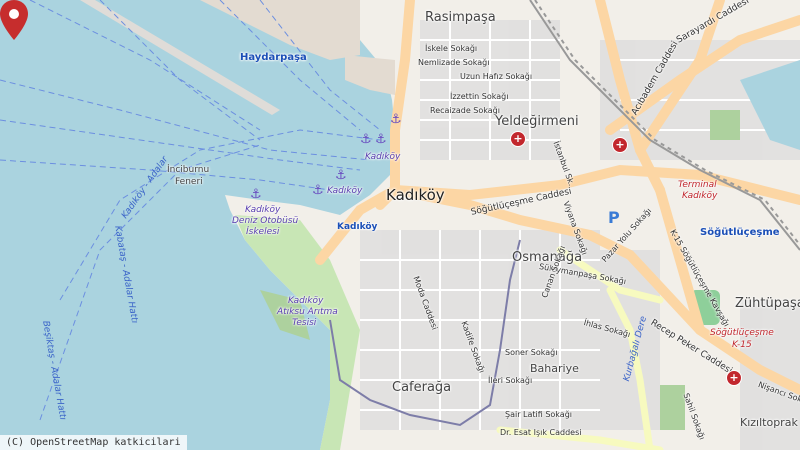  Describe the element at coordinates (742, 333) in the screenshot. I see `sog-k15-label1: Söğütlüçeşme` at that location.